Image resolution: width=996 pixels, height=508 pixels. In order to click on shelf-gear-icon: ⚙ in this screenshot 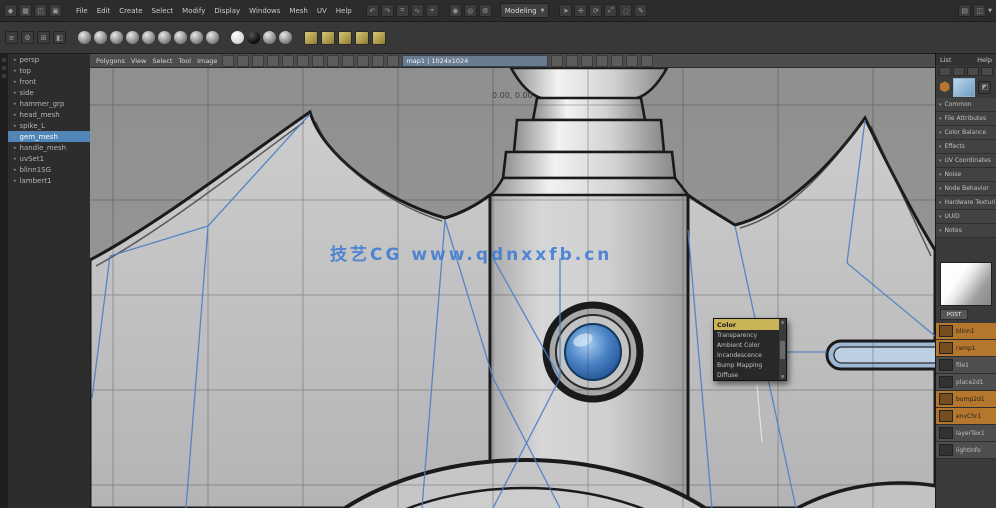, I will do `click(27, 37)`.